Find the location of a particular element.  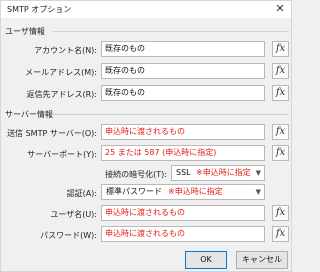

account-name-label: アカウント名(N): is located at coordinates (65, 50).